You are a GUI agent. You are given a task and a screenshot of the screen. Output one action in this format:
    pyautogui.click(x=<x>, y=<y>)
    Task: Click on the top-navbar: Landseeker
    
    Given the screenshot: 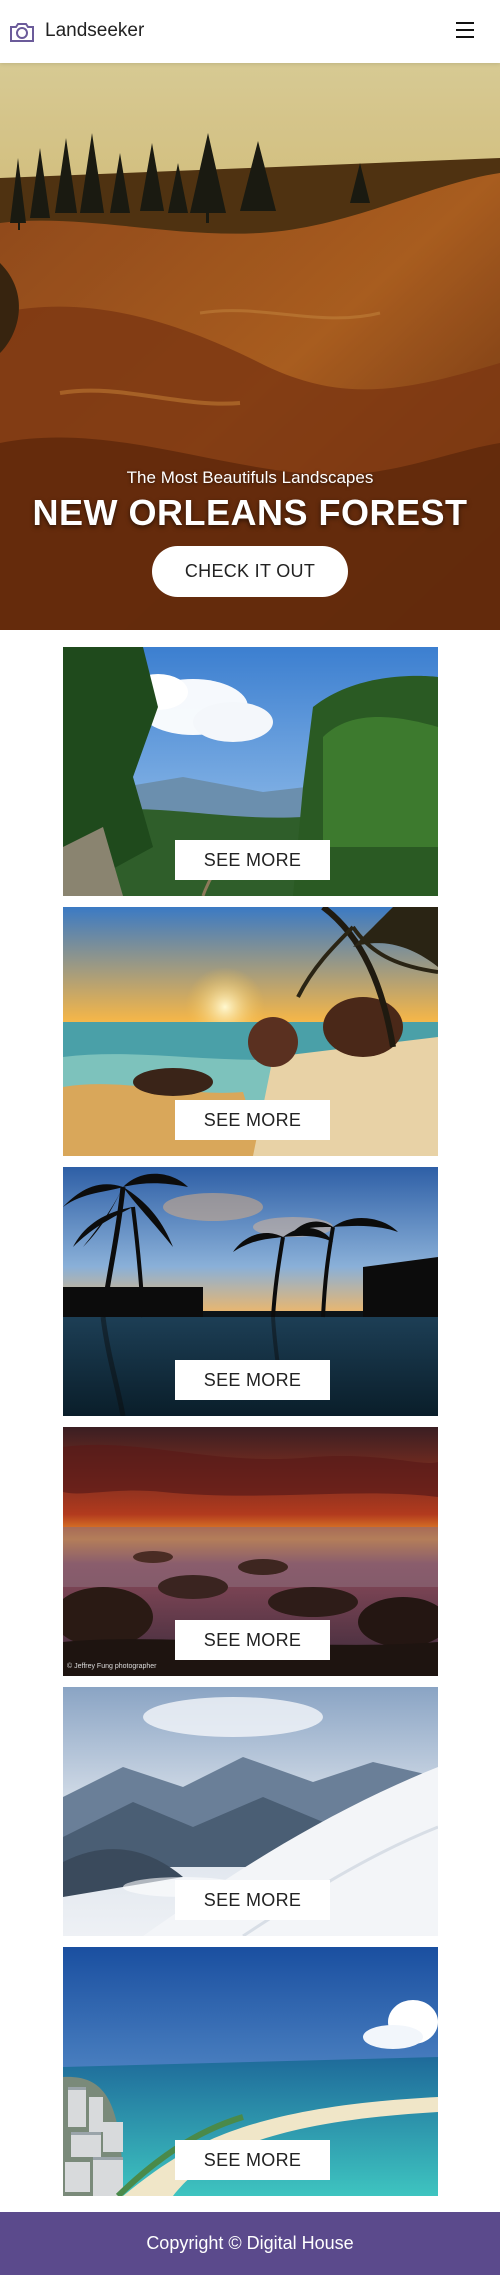 What is the action you would take?
    pyautogui.click(x=250, y=31)
    